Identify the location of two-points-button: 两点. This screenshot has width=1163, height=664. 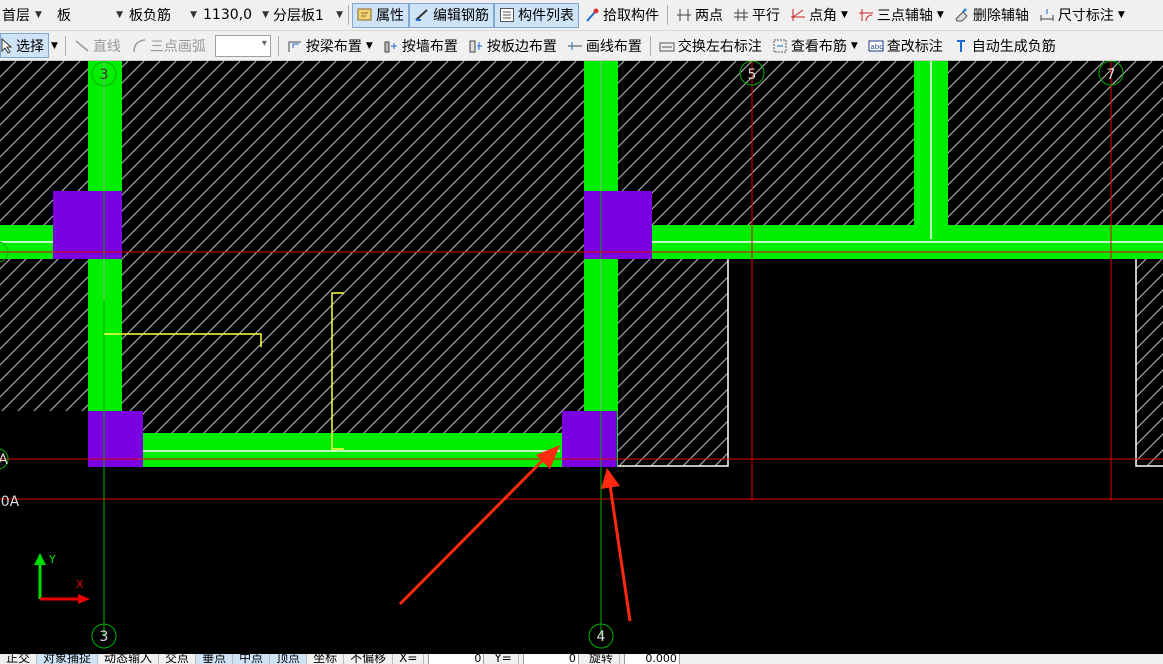
(699, 15).